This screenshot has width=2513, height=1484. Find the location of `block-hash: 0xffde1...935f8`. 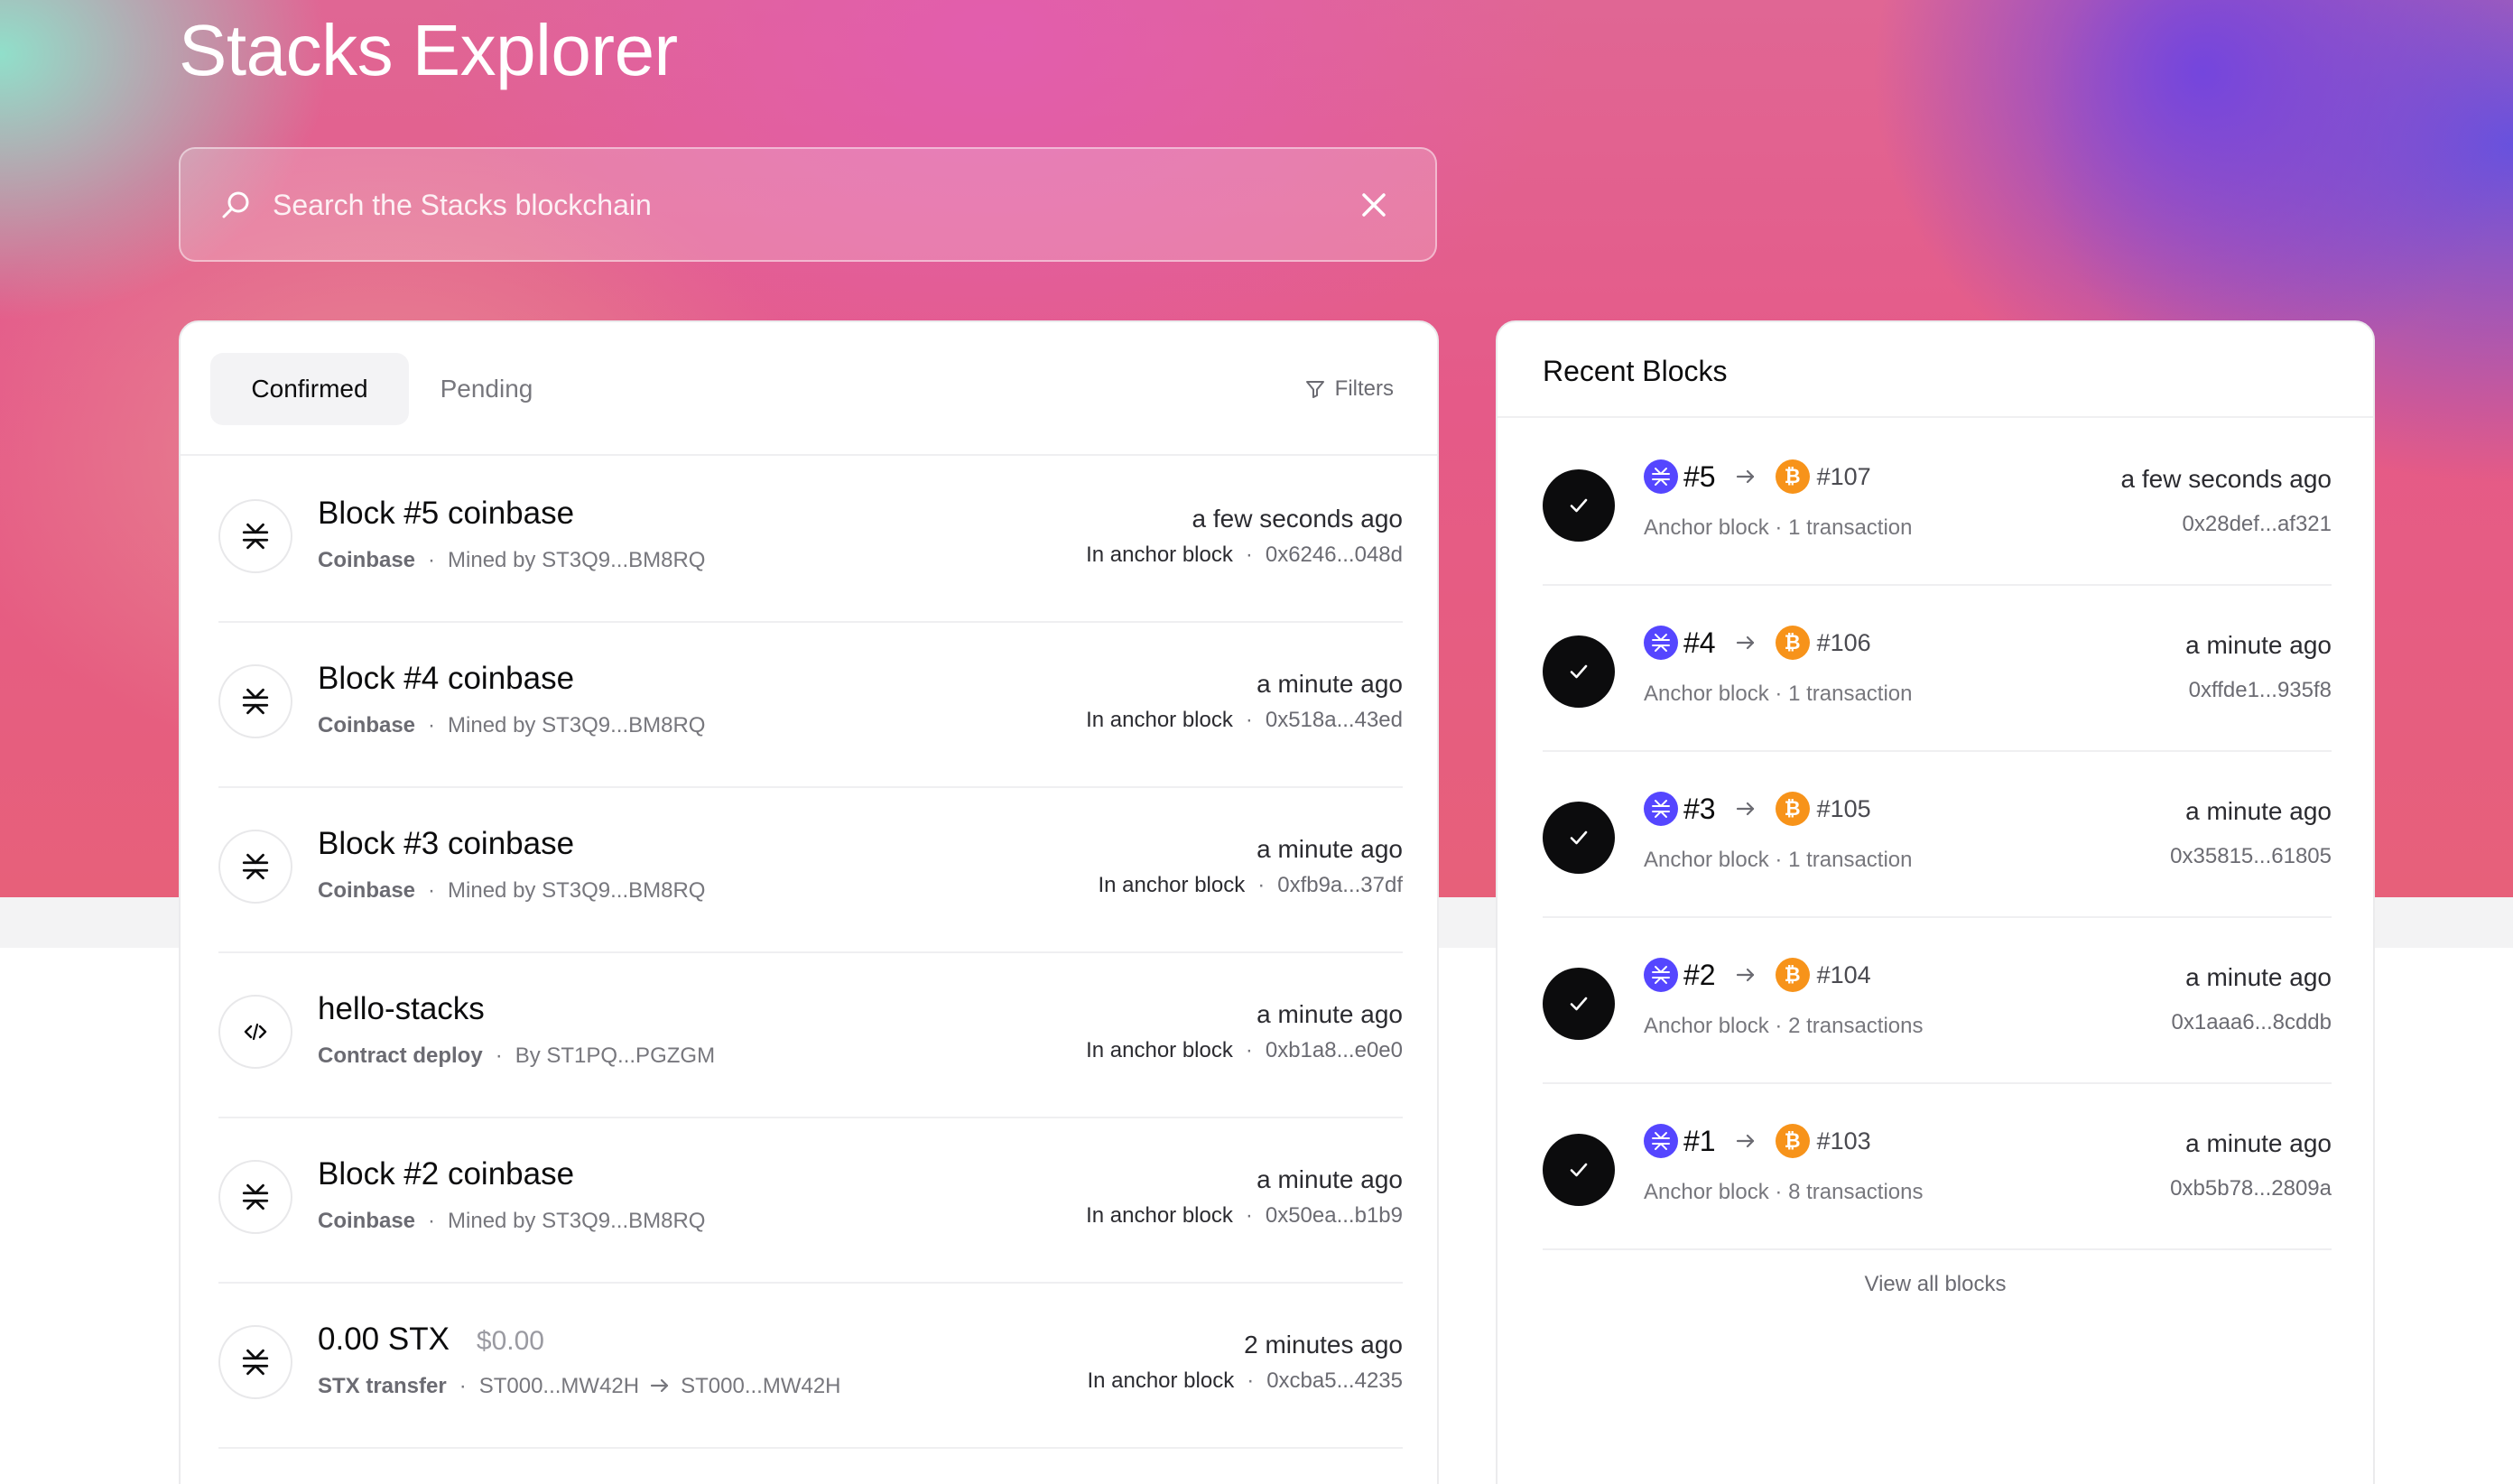

block-hash: 0xffde1...935f8 is located at coordinates (2261, 690).